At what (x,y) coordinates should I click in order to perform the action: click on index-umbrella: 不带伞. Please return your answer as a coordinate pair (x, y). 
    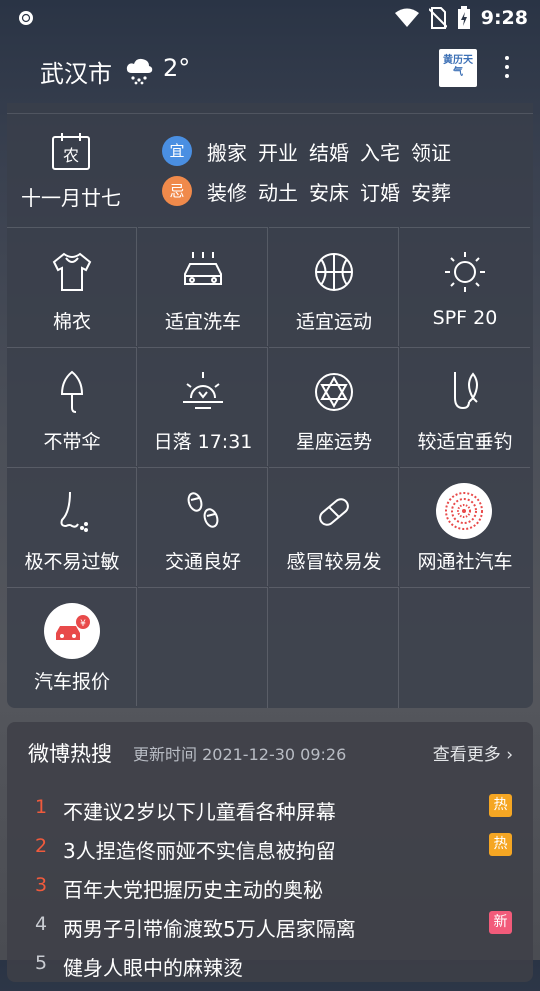
    Looking at the image, I should click on (72, 406).